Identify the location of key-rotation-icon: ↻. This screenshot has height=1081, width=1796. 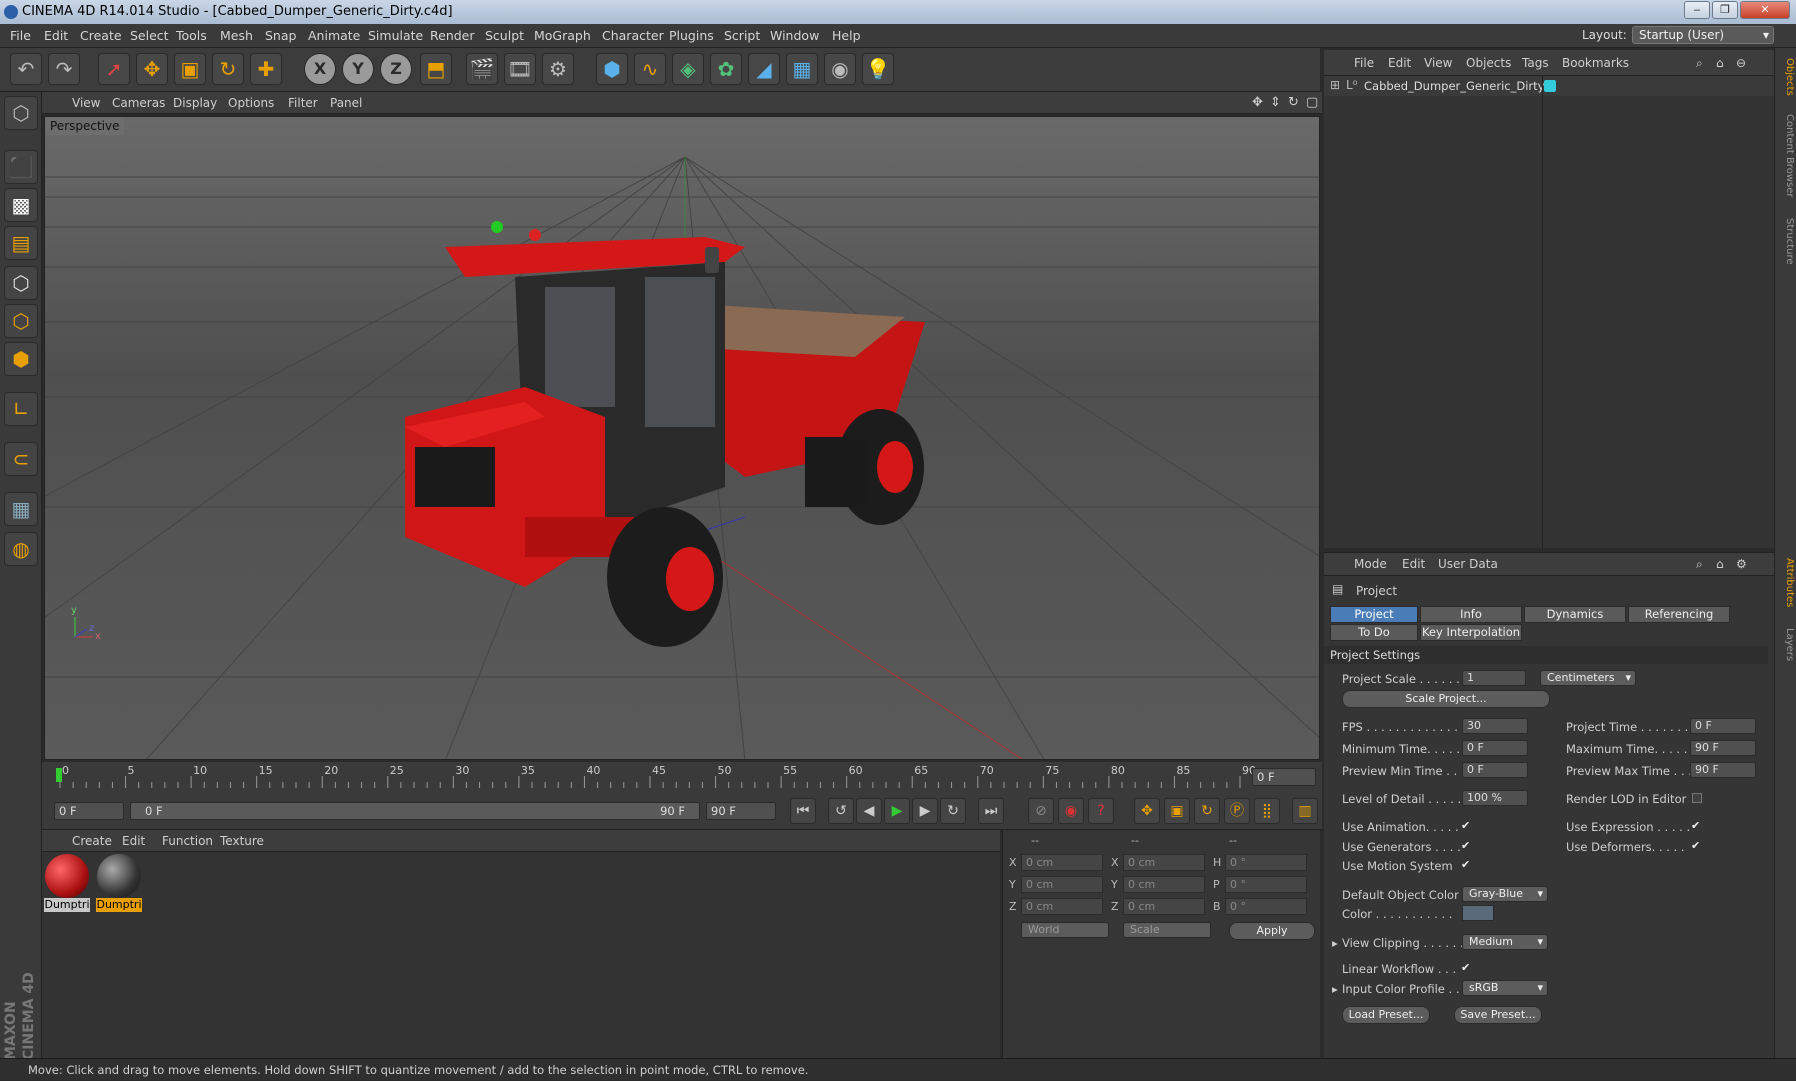
(1207, 811).